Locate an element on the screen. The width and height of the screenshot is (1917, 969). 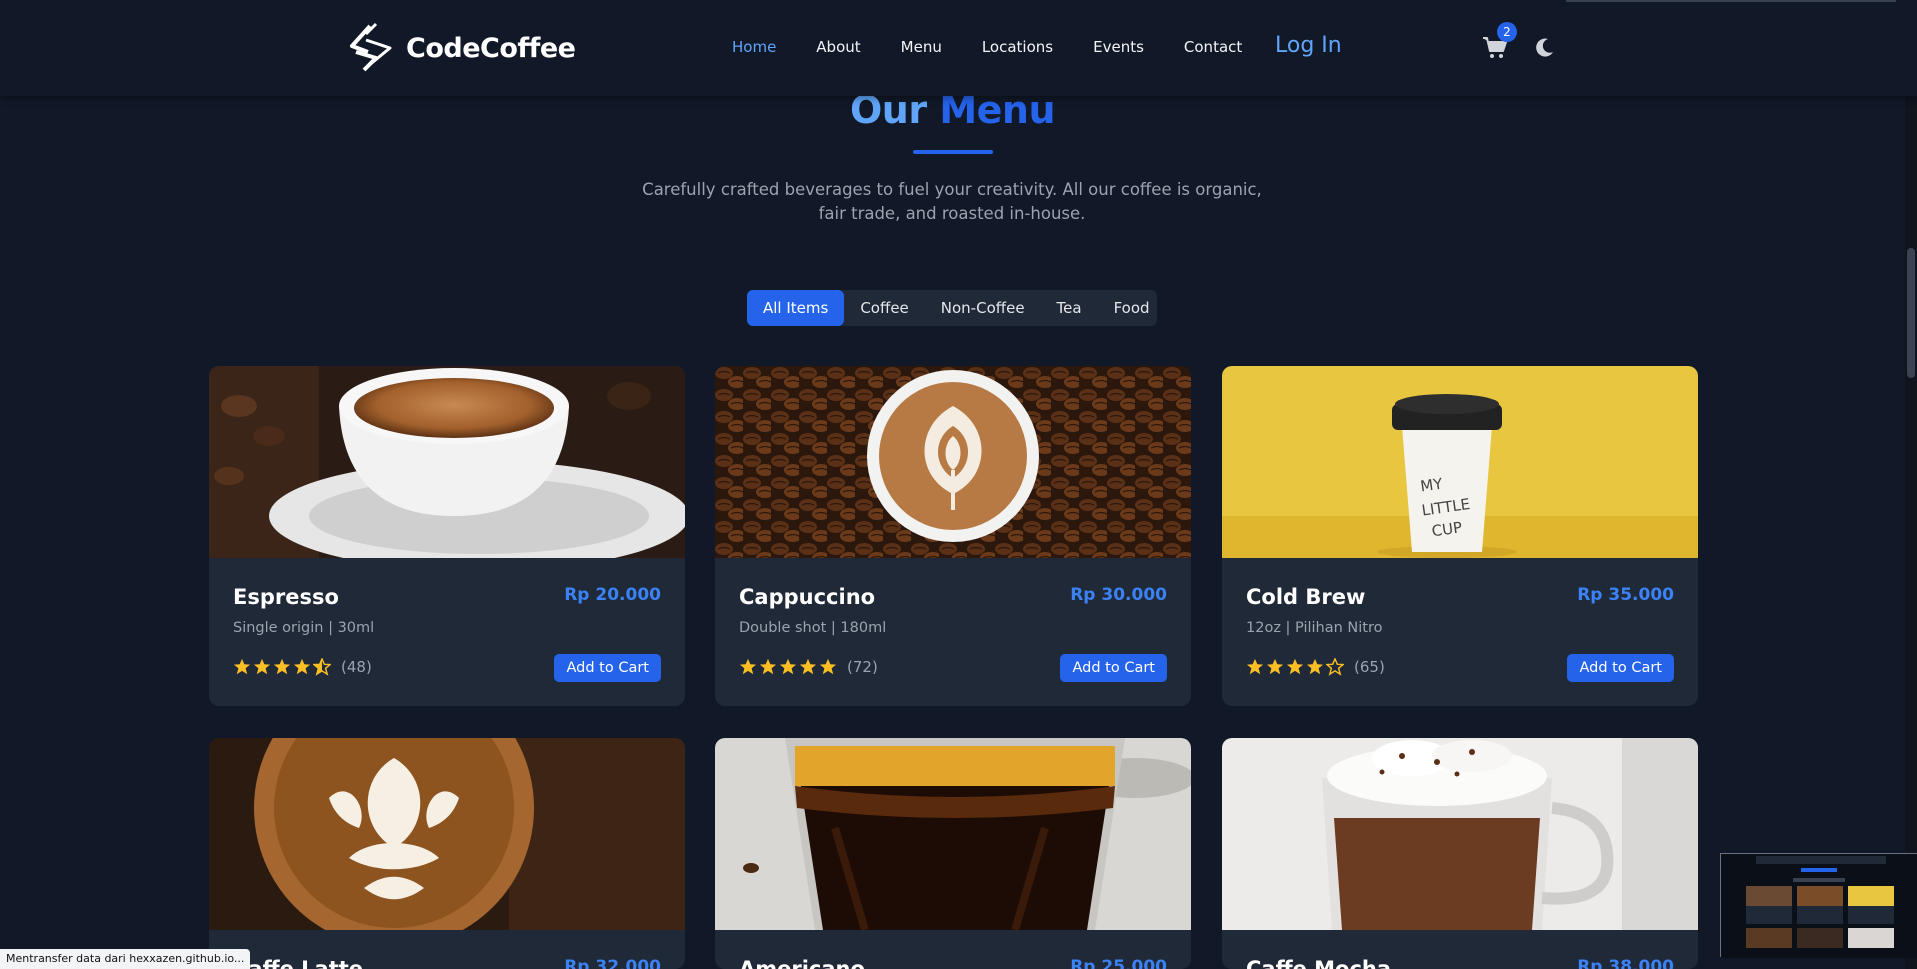
menu-card-caffe-mocha: Caffe Mocha Rp 38.000 is located at coordinates (1460, 853).